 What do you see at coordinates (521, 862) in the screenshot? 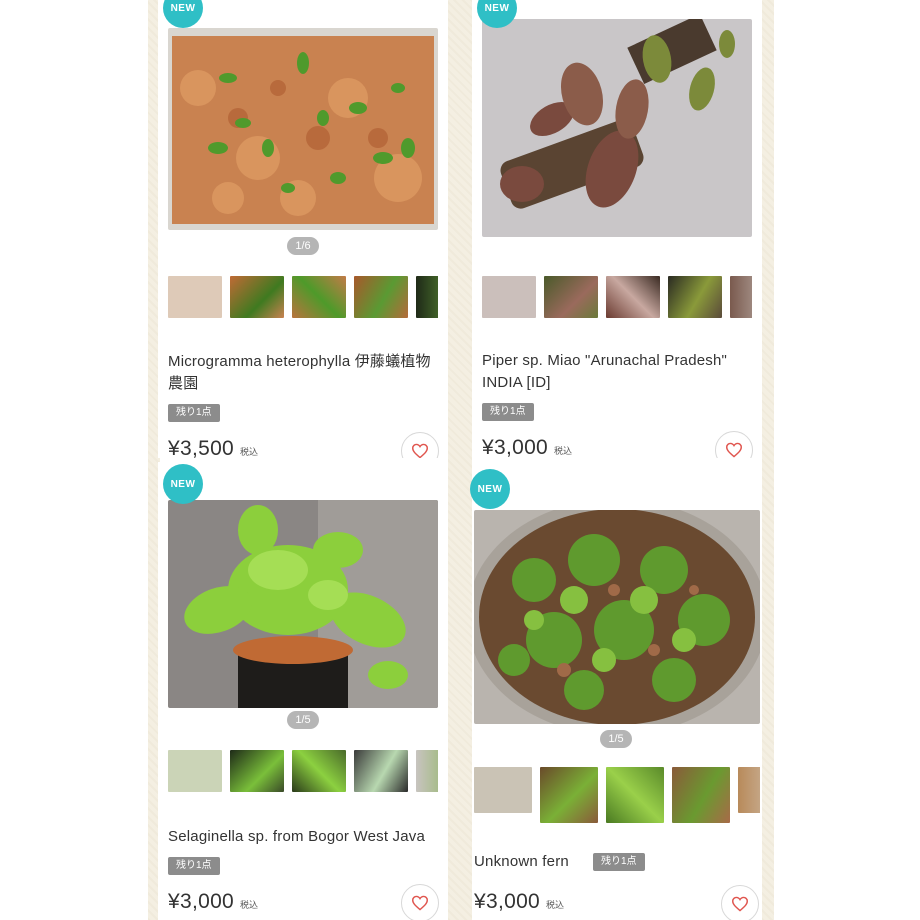
I see `product-title: Unknown fern` at bounding box center [521, 862].